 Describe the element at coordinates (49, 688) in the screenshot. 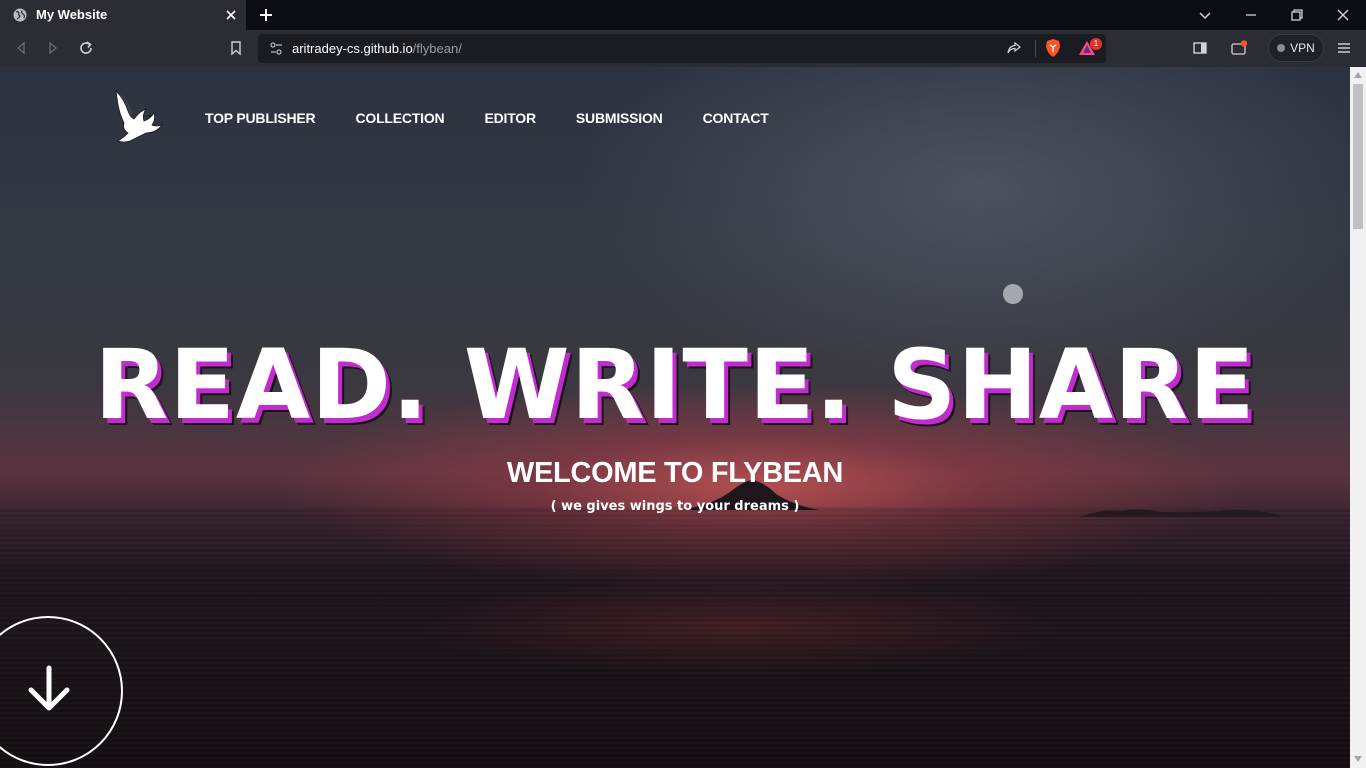

I see `arrow-down-icon` at that location.